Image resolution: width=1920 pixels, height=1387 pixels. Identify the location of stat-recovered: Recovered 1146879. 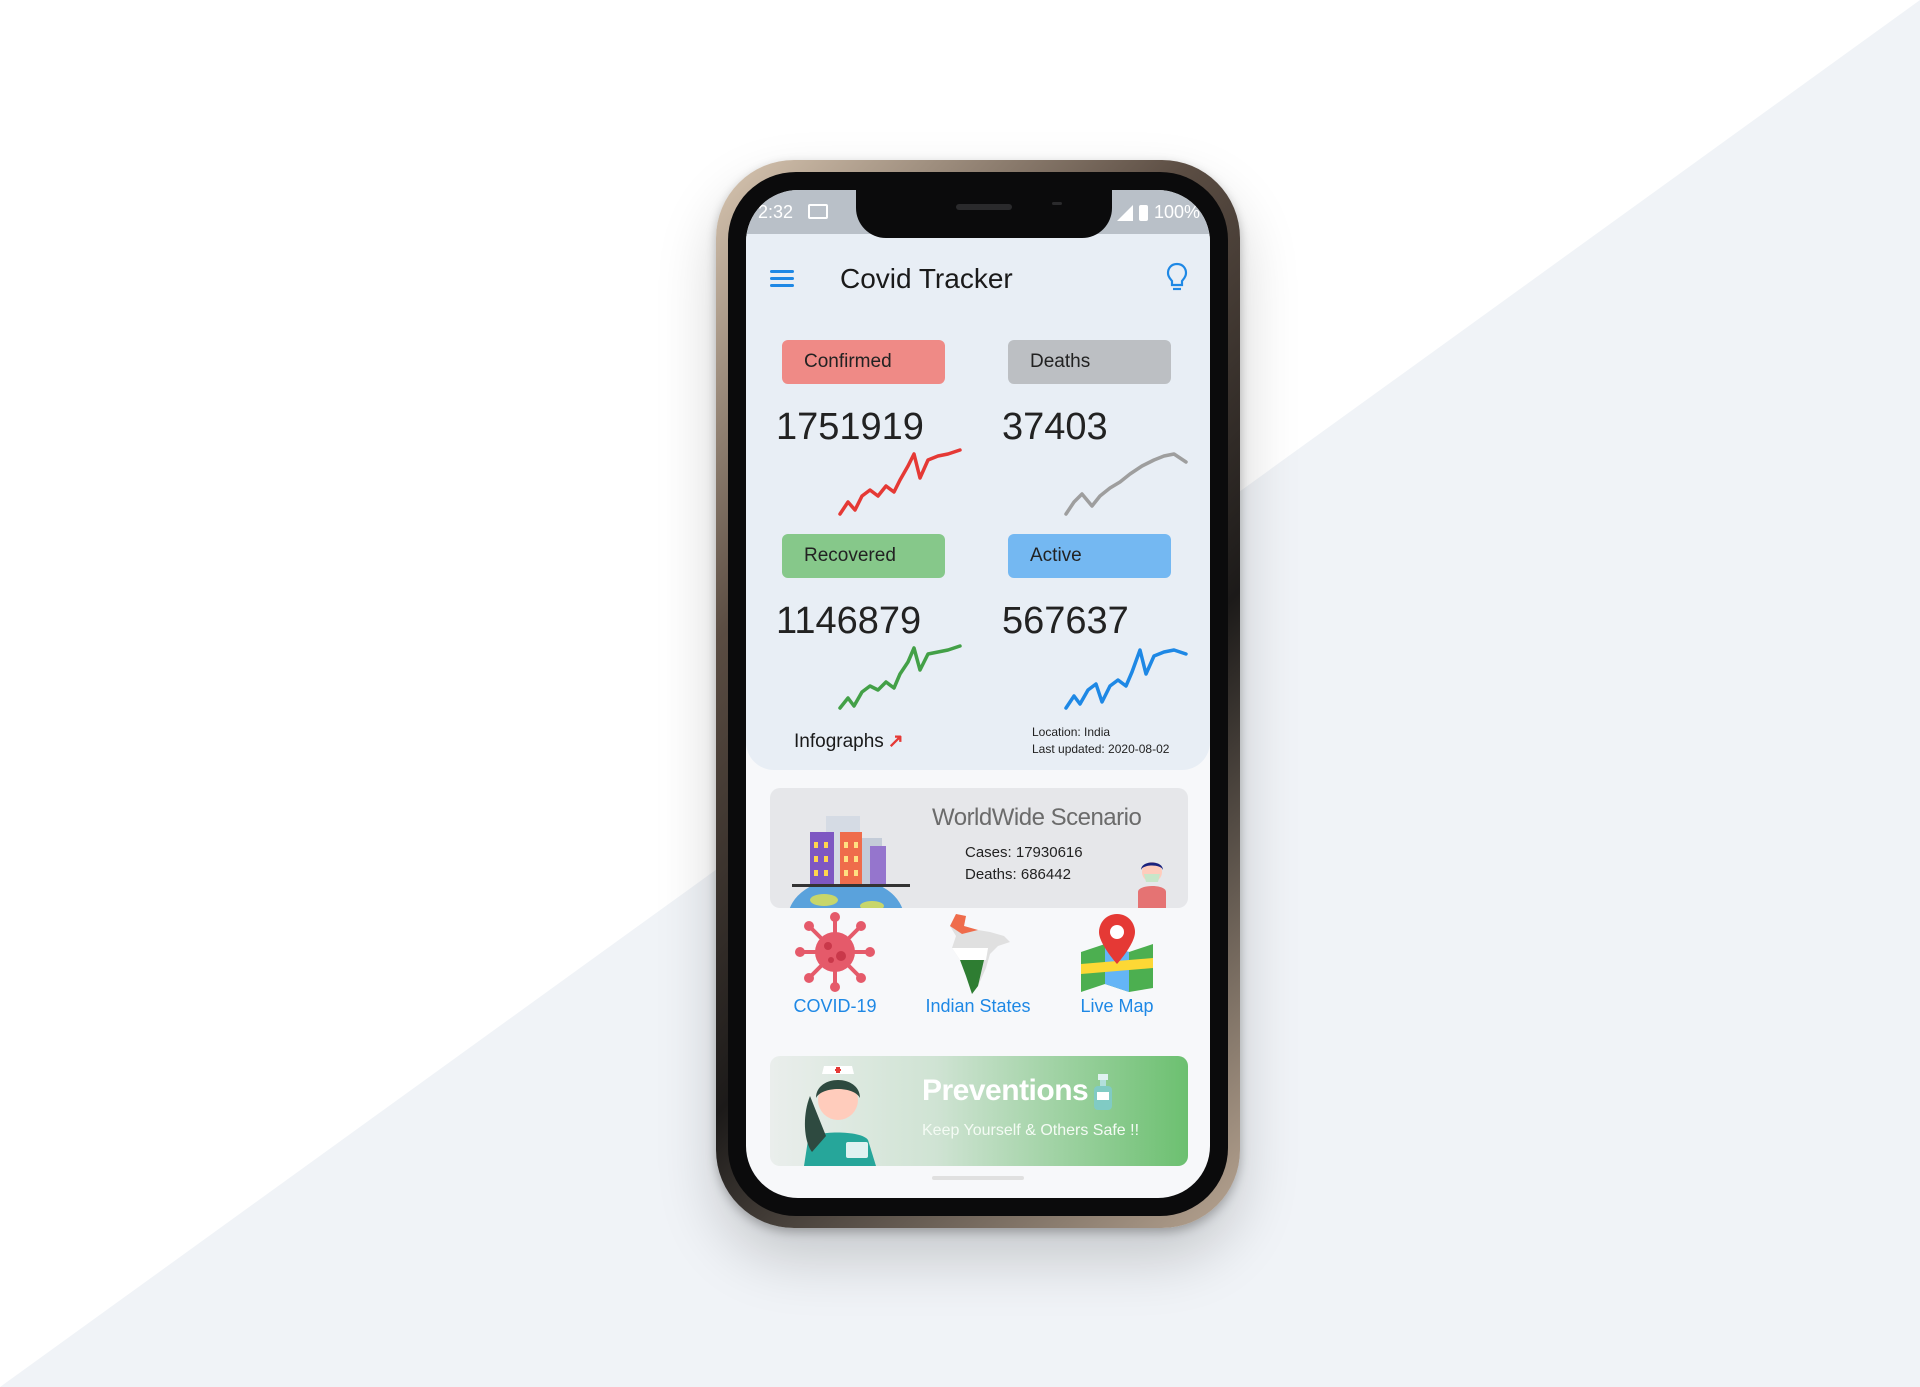
(872, 629).